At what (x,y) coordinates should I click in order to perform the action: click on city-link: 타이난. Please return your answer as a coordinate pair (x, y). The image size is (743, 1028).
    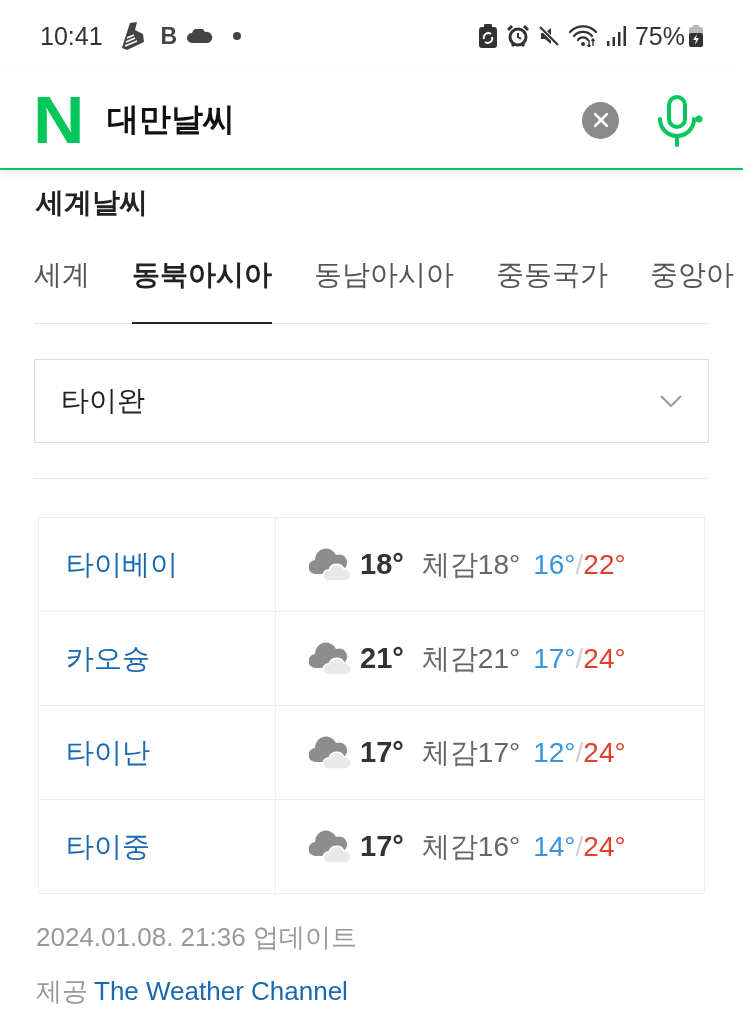
    Looking at the image, I should click on (108, 752).